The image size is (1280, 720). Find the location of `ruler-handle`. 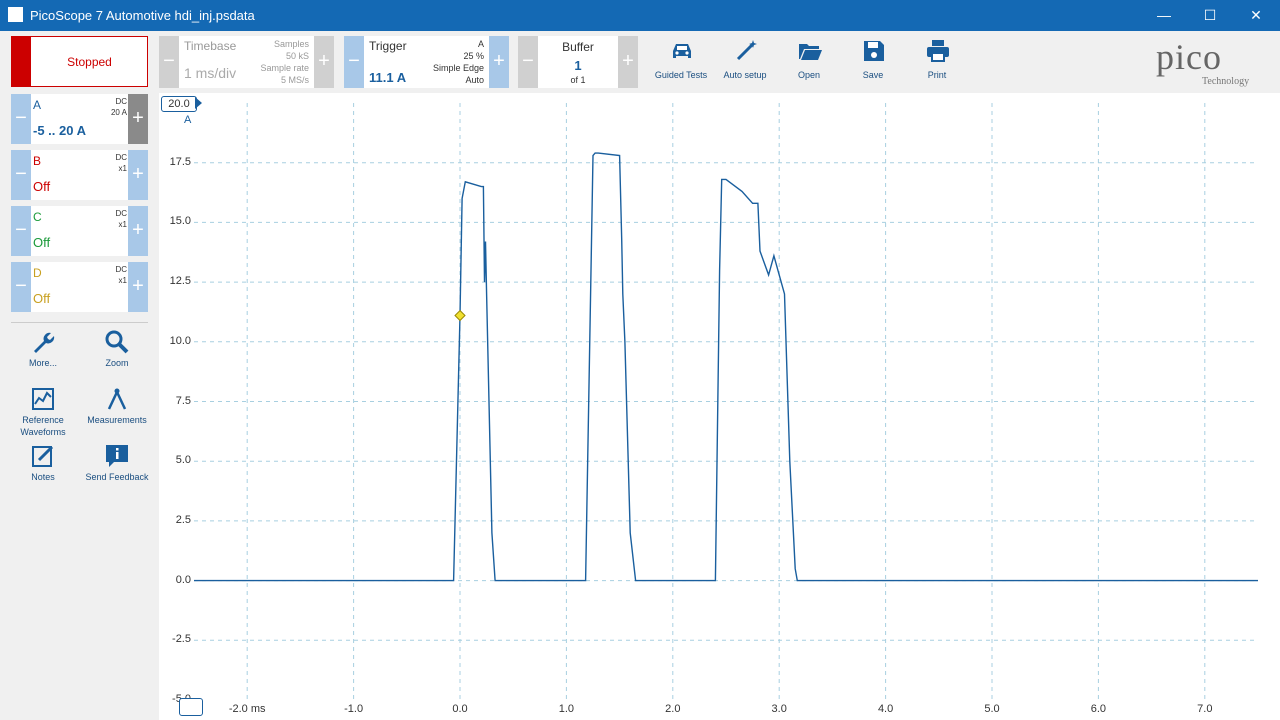

ruler-handle is located at coordinates (191, 707).